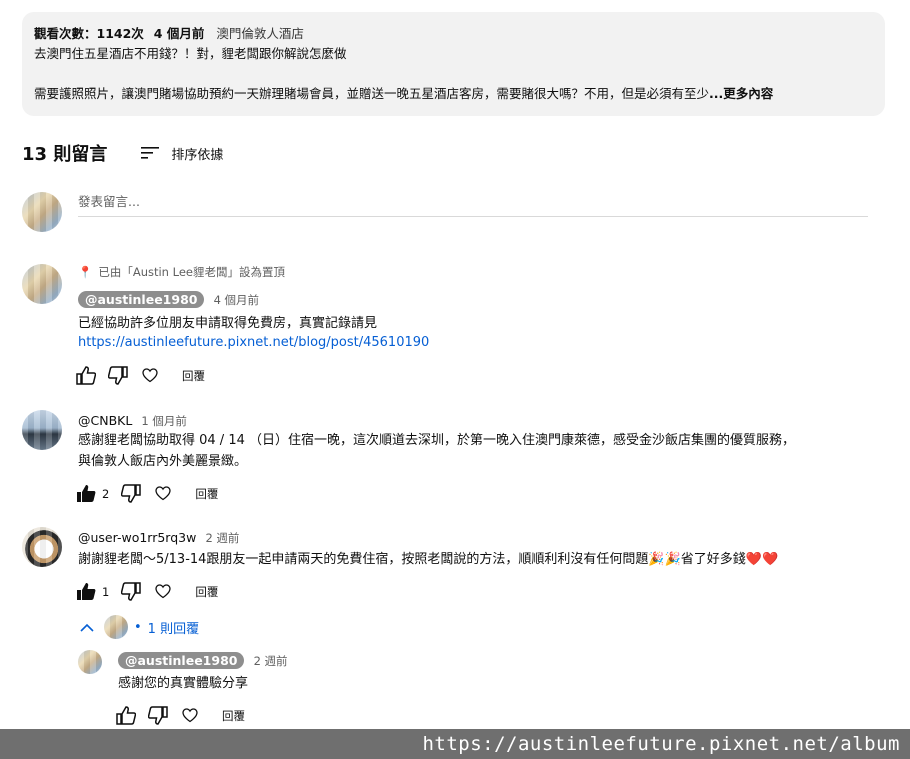 The image size is (910, 759). I want to click on comments-header: 13 則留言 排序依據, so click(122, 153).